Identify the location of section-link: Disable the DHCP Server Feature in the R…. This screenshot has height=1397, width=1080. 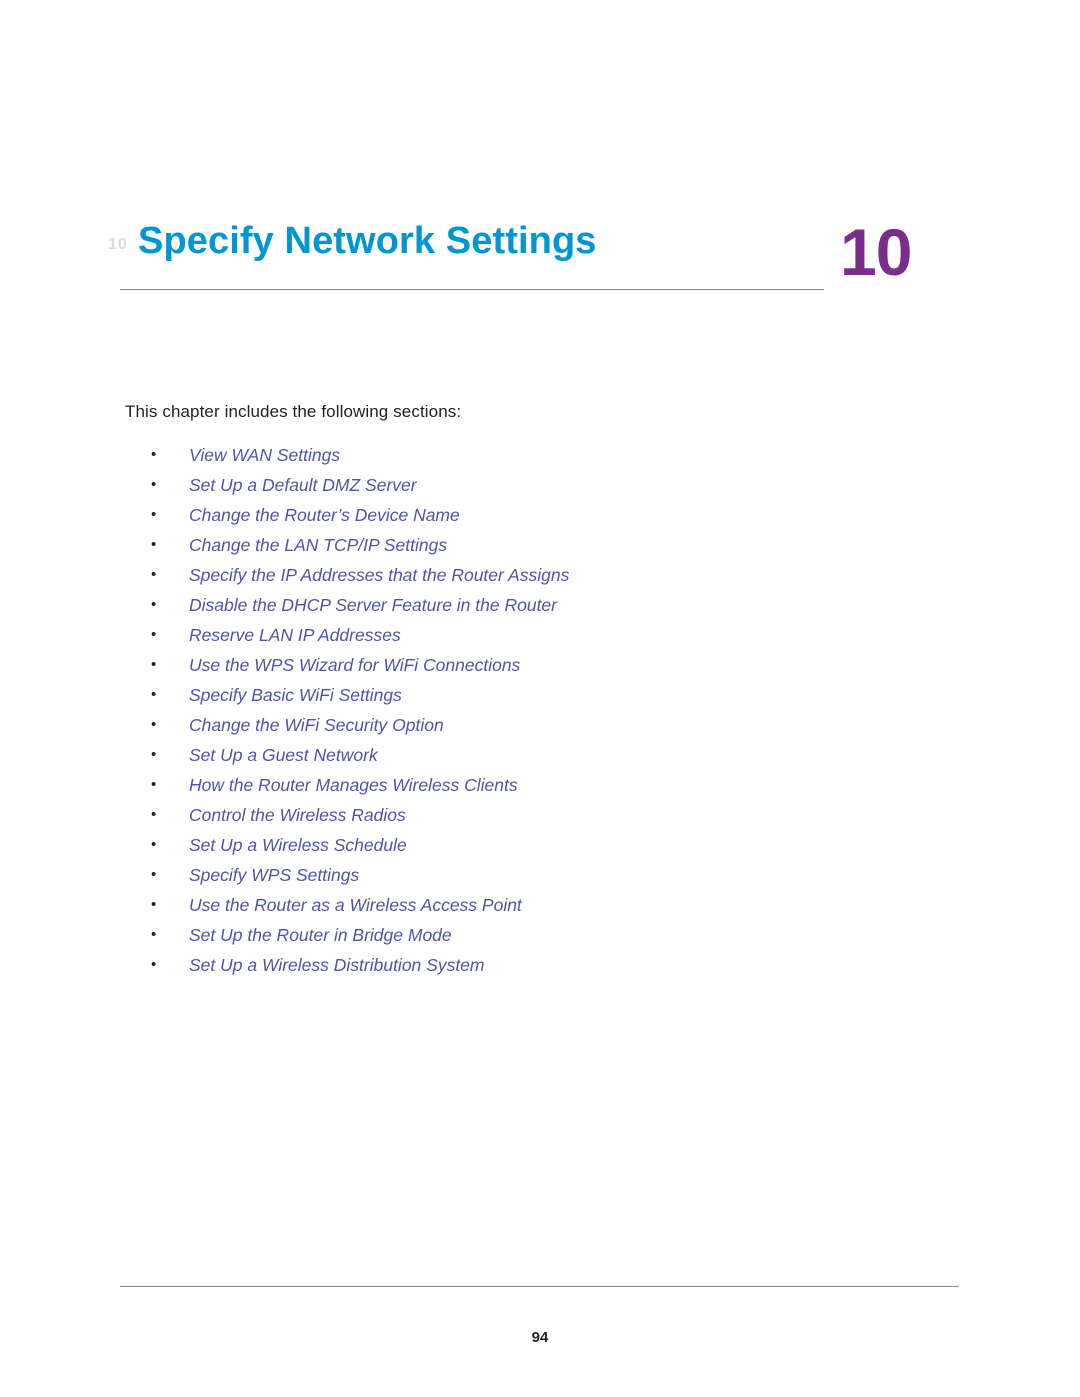
(373, 605).